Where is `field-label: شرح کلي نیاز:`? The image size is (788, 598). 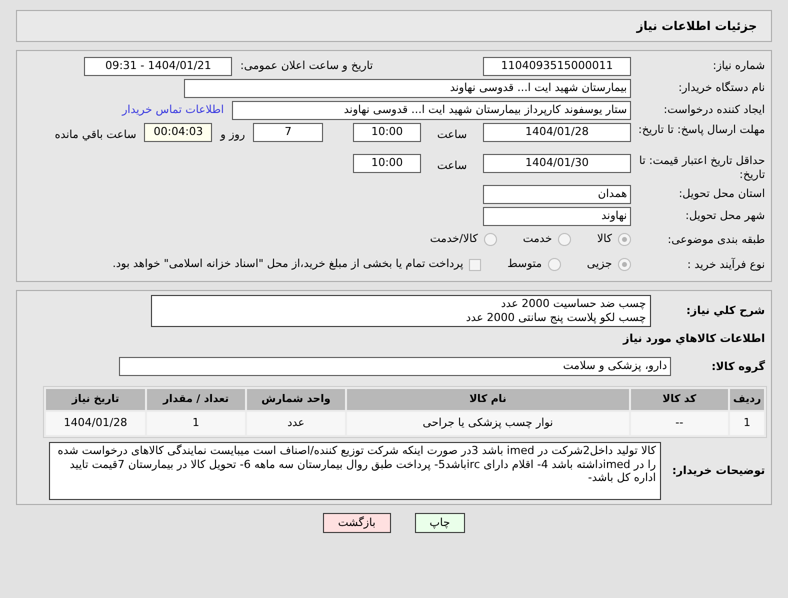
field-label: شرح کلي نیاز: is located at coordinates (725, 311).